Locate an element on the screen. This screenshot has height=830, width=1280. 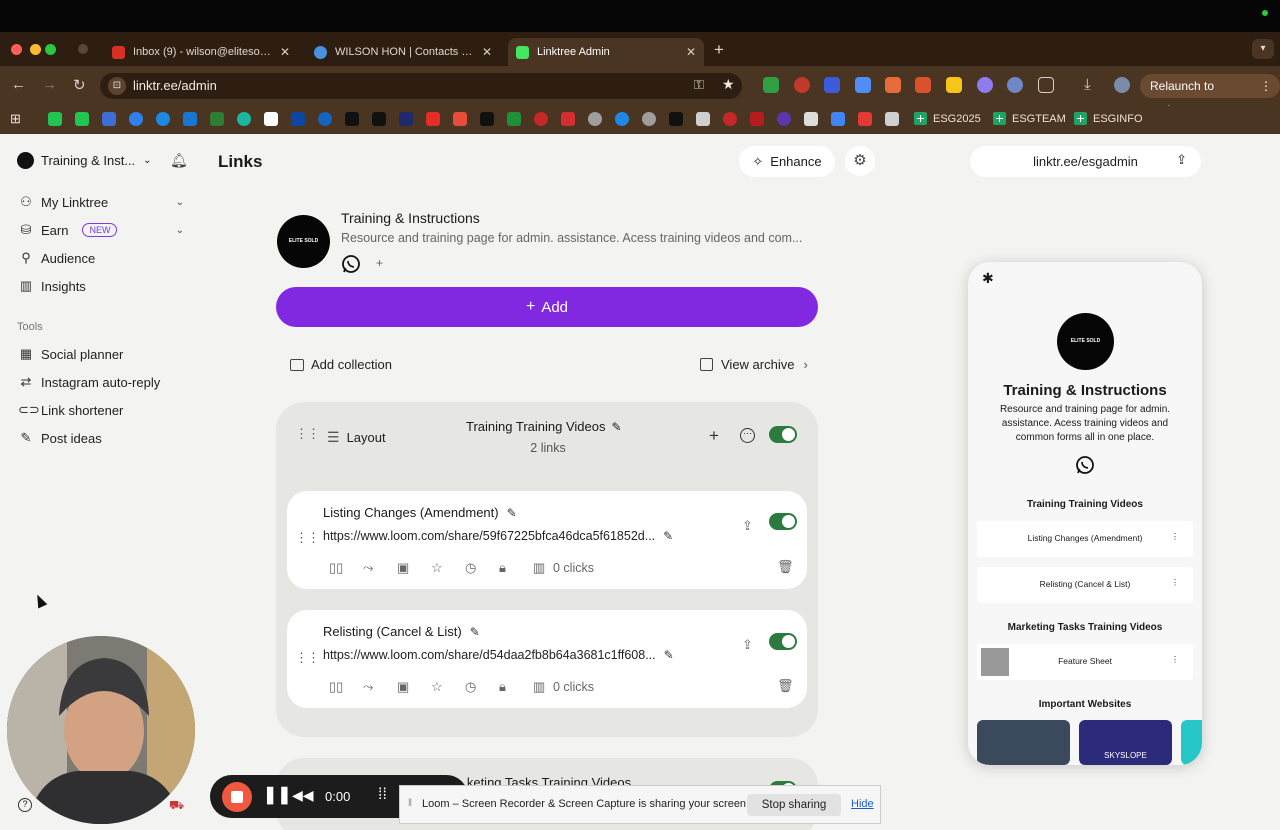
add-collection-button: Add collection is located at coordinates (341, 364).